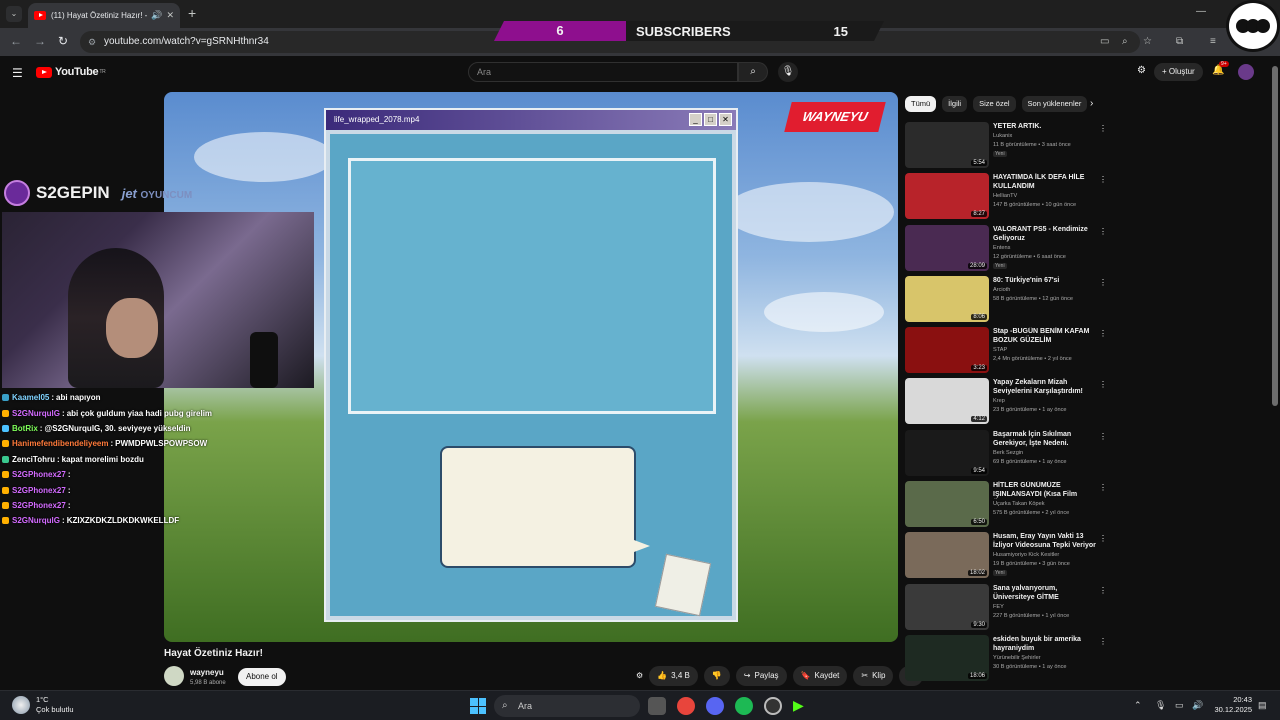 Image resolution: width=1280 pixels, height=720 pixels. What do you see at coordinates (715, 706) in the screenshot?
I see `discord-icon` at bounding box center [715, 706].